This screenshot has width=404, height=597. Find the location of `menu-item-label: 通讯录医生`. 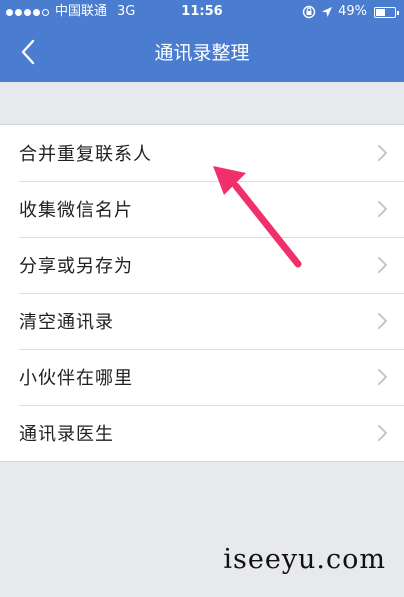

menu-item-label: 通讯录医生 is located at coordinates (66, 434).